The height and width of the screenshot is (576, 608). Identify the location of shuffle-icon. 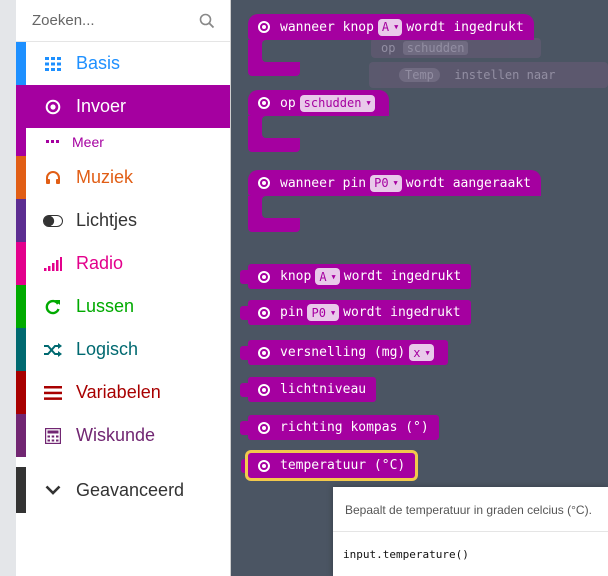
(53, 349).